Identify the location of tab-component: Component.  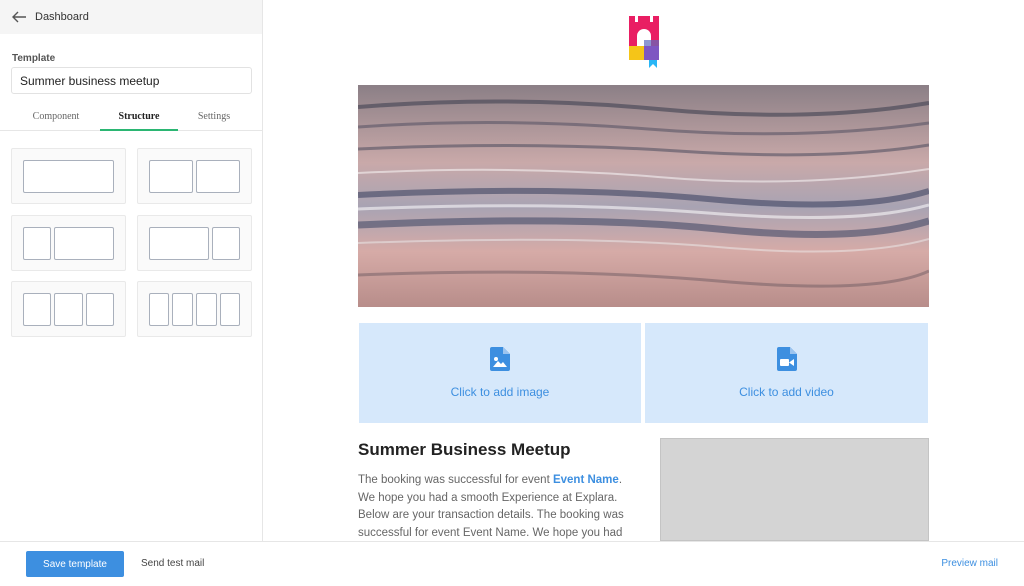
(56, 117).